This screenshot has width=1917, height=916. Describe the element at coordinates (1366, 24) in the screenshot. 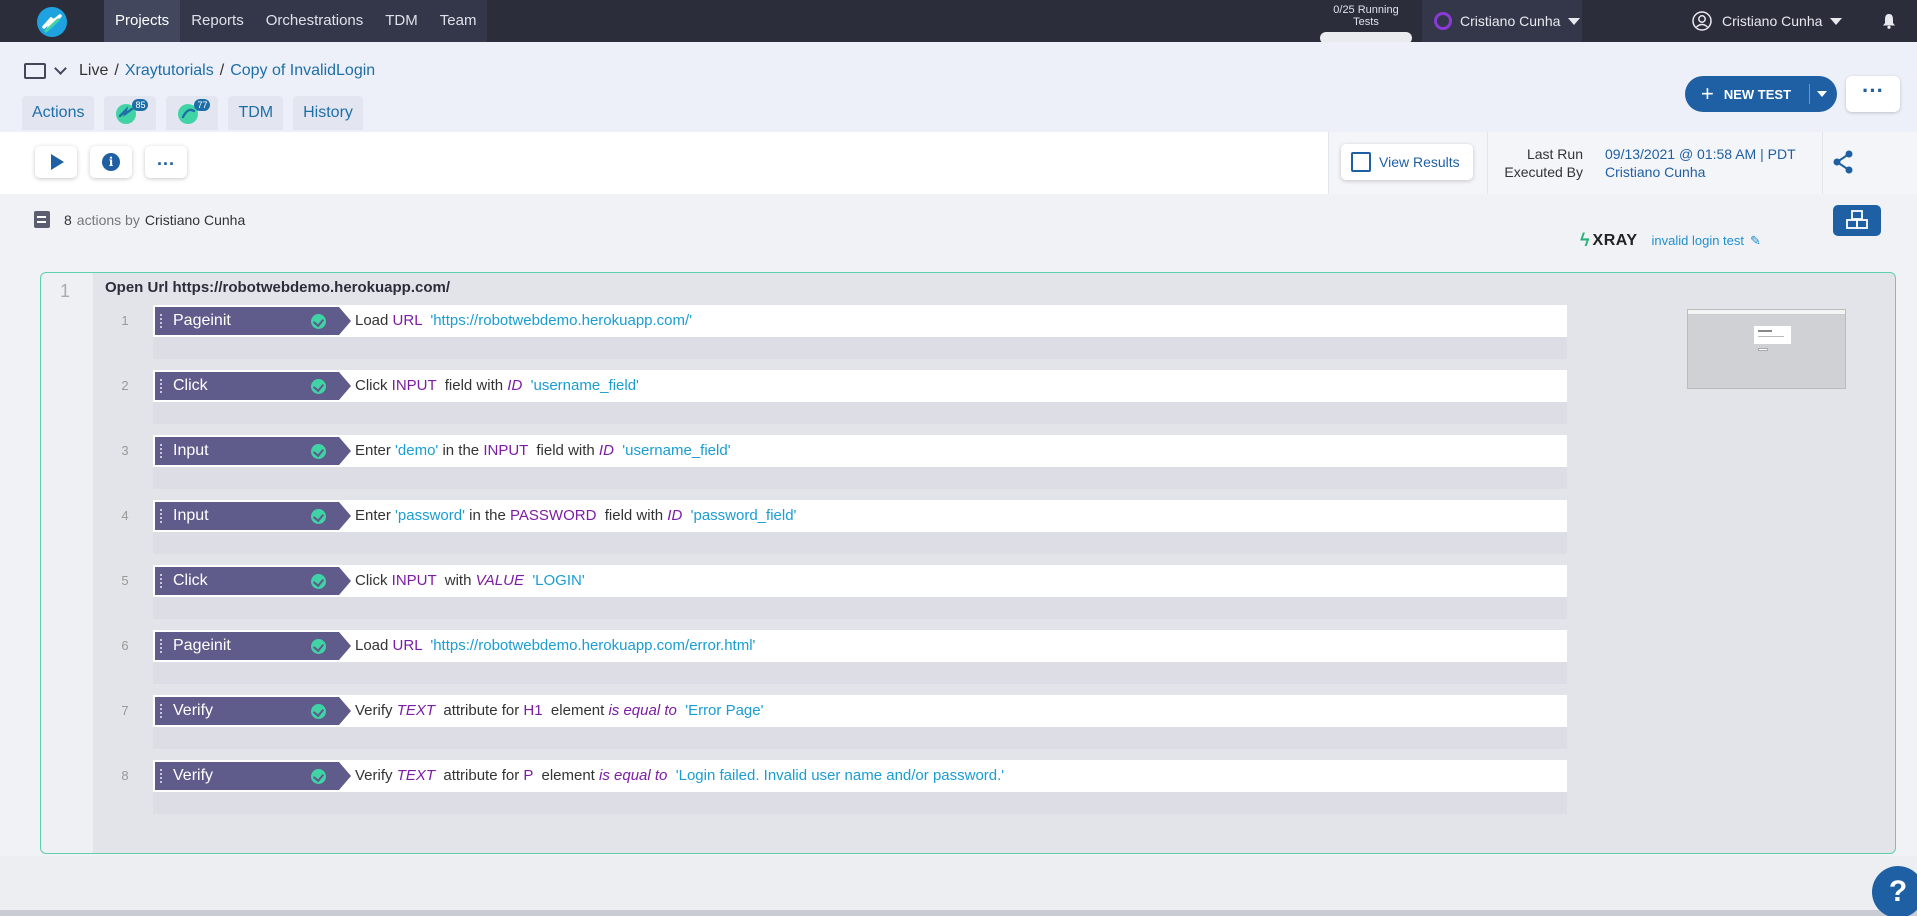

I see `running-tests-indicator: 0/25 Running Tests` at that location.